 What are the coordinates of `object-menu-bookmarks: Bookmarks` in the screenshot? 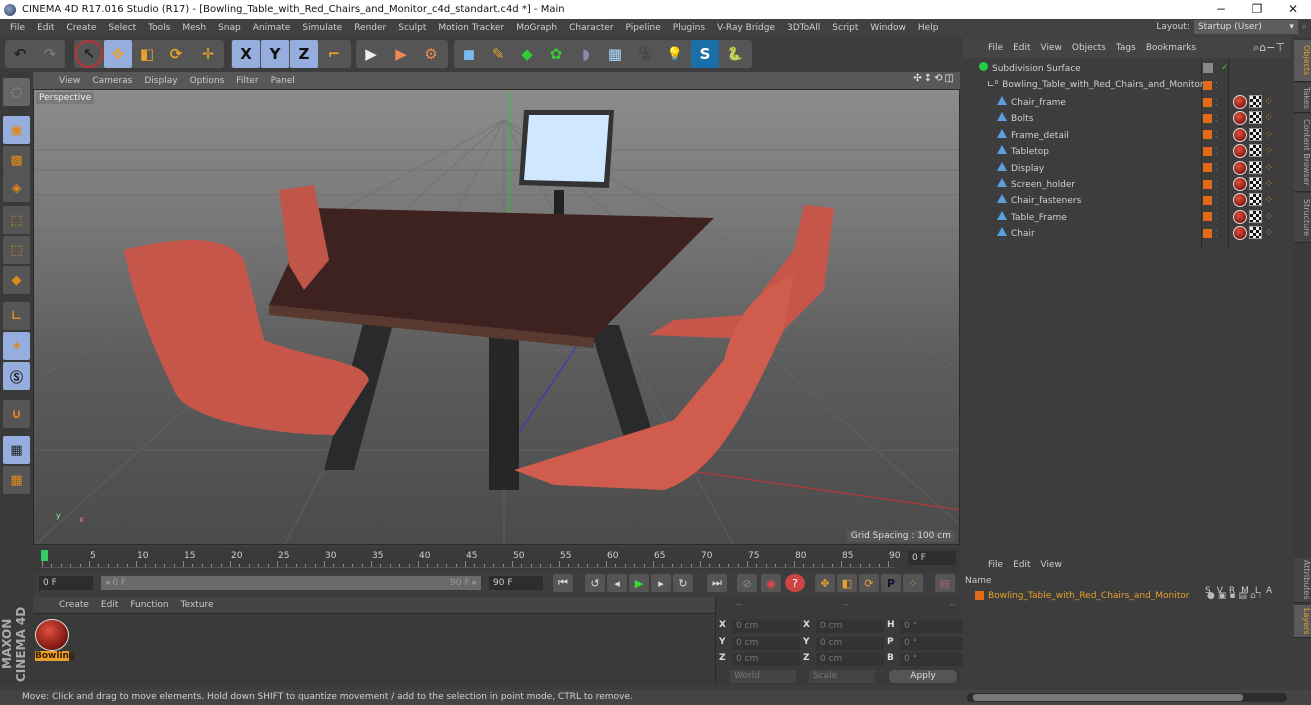 It's located at (1171, 48).